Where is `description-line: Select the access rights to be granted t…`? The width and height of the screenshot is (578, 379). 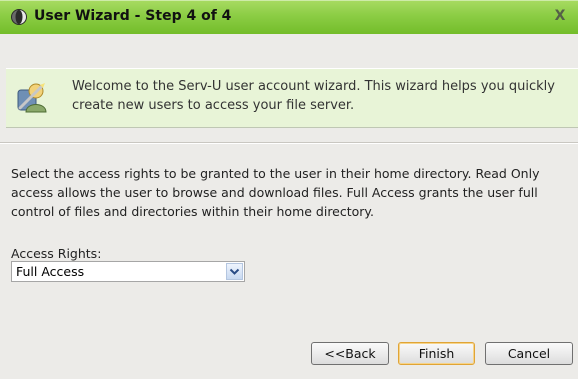 description-line: Select the access rights to be granted t… is located at coordinates (275, 173).